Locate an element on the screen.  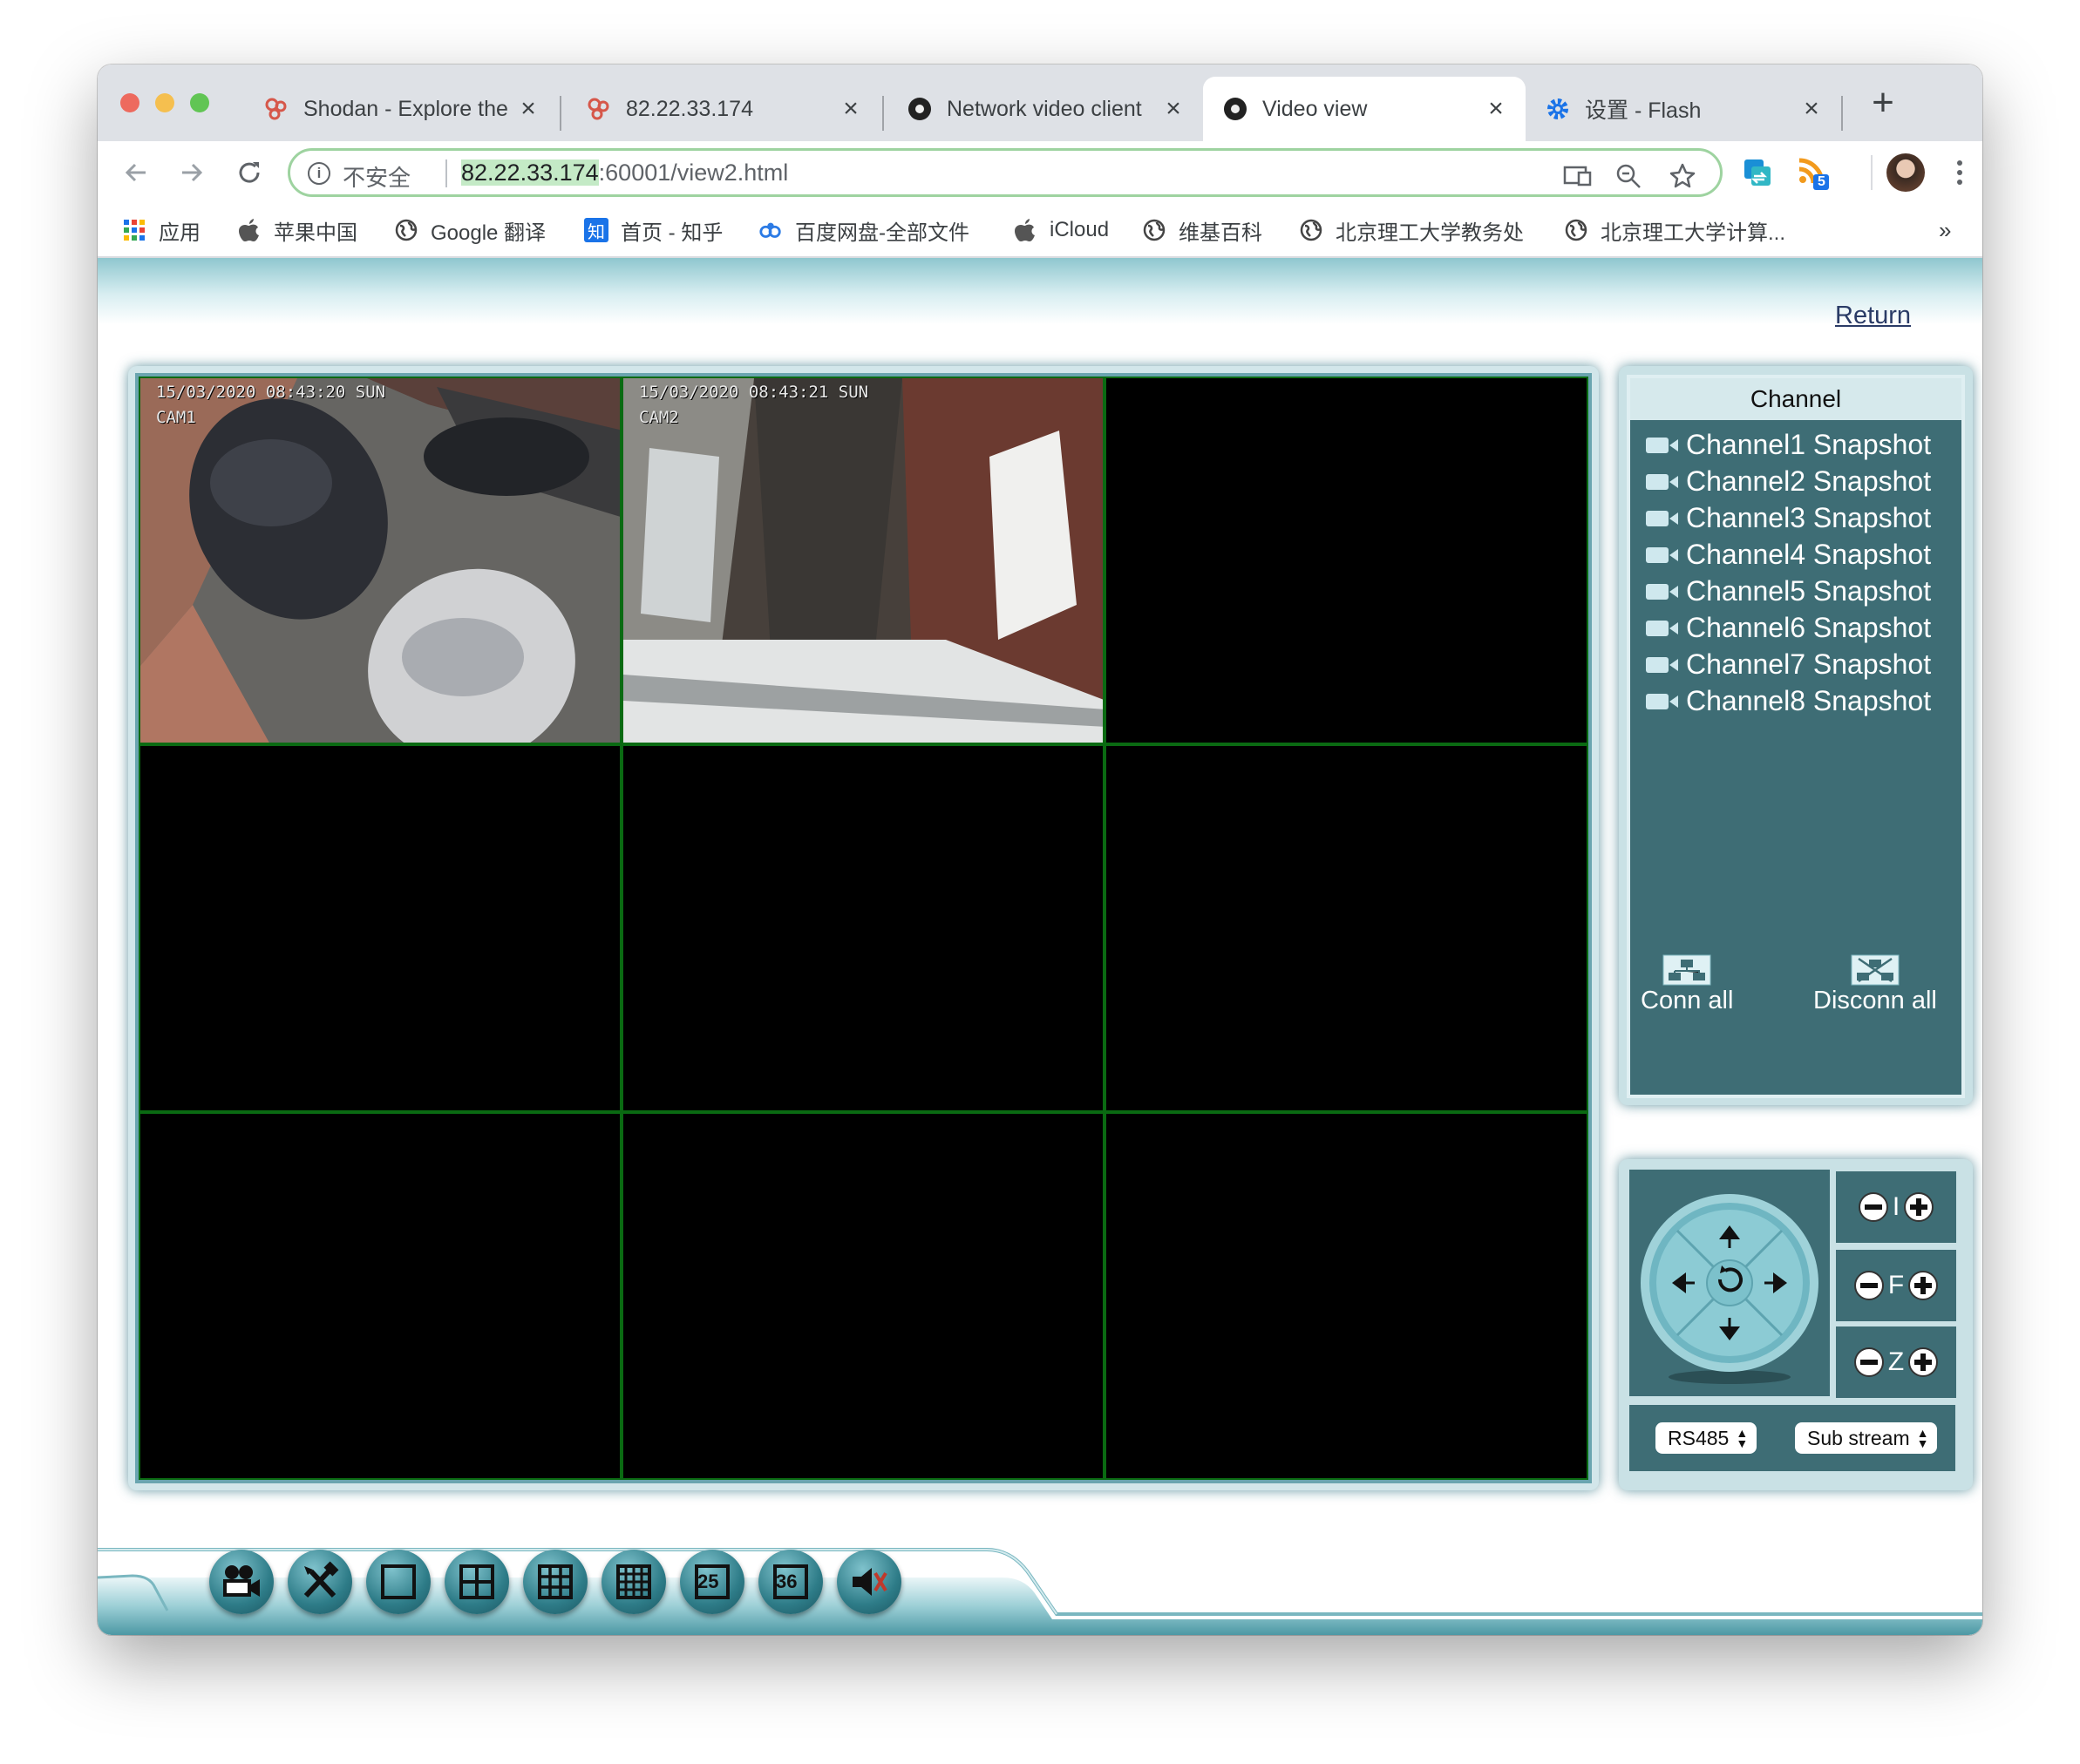
channel2-snapshot: Channel2 Snapshot is located at coordinates (1788, 481).